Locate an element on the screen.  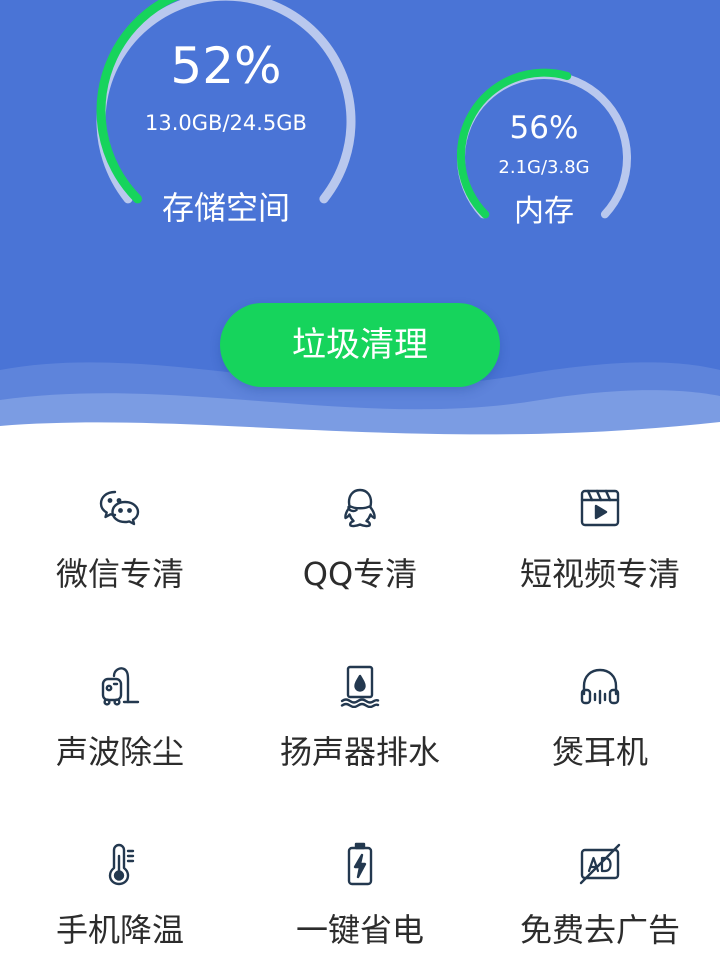
tool-label: 声波除尘 is located at coordinates (119, 752).